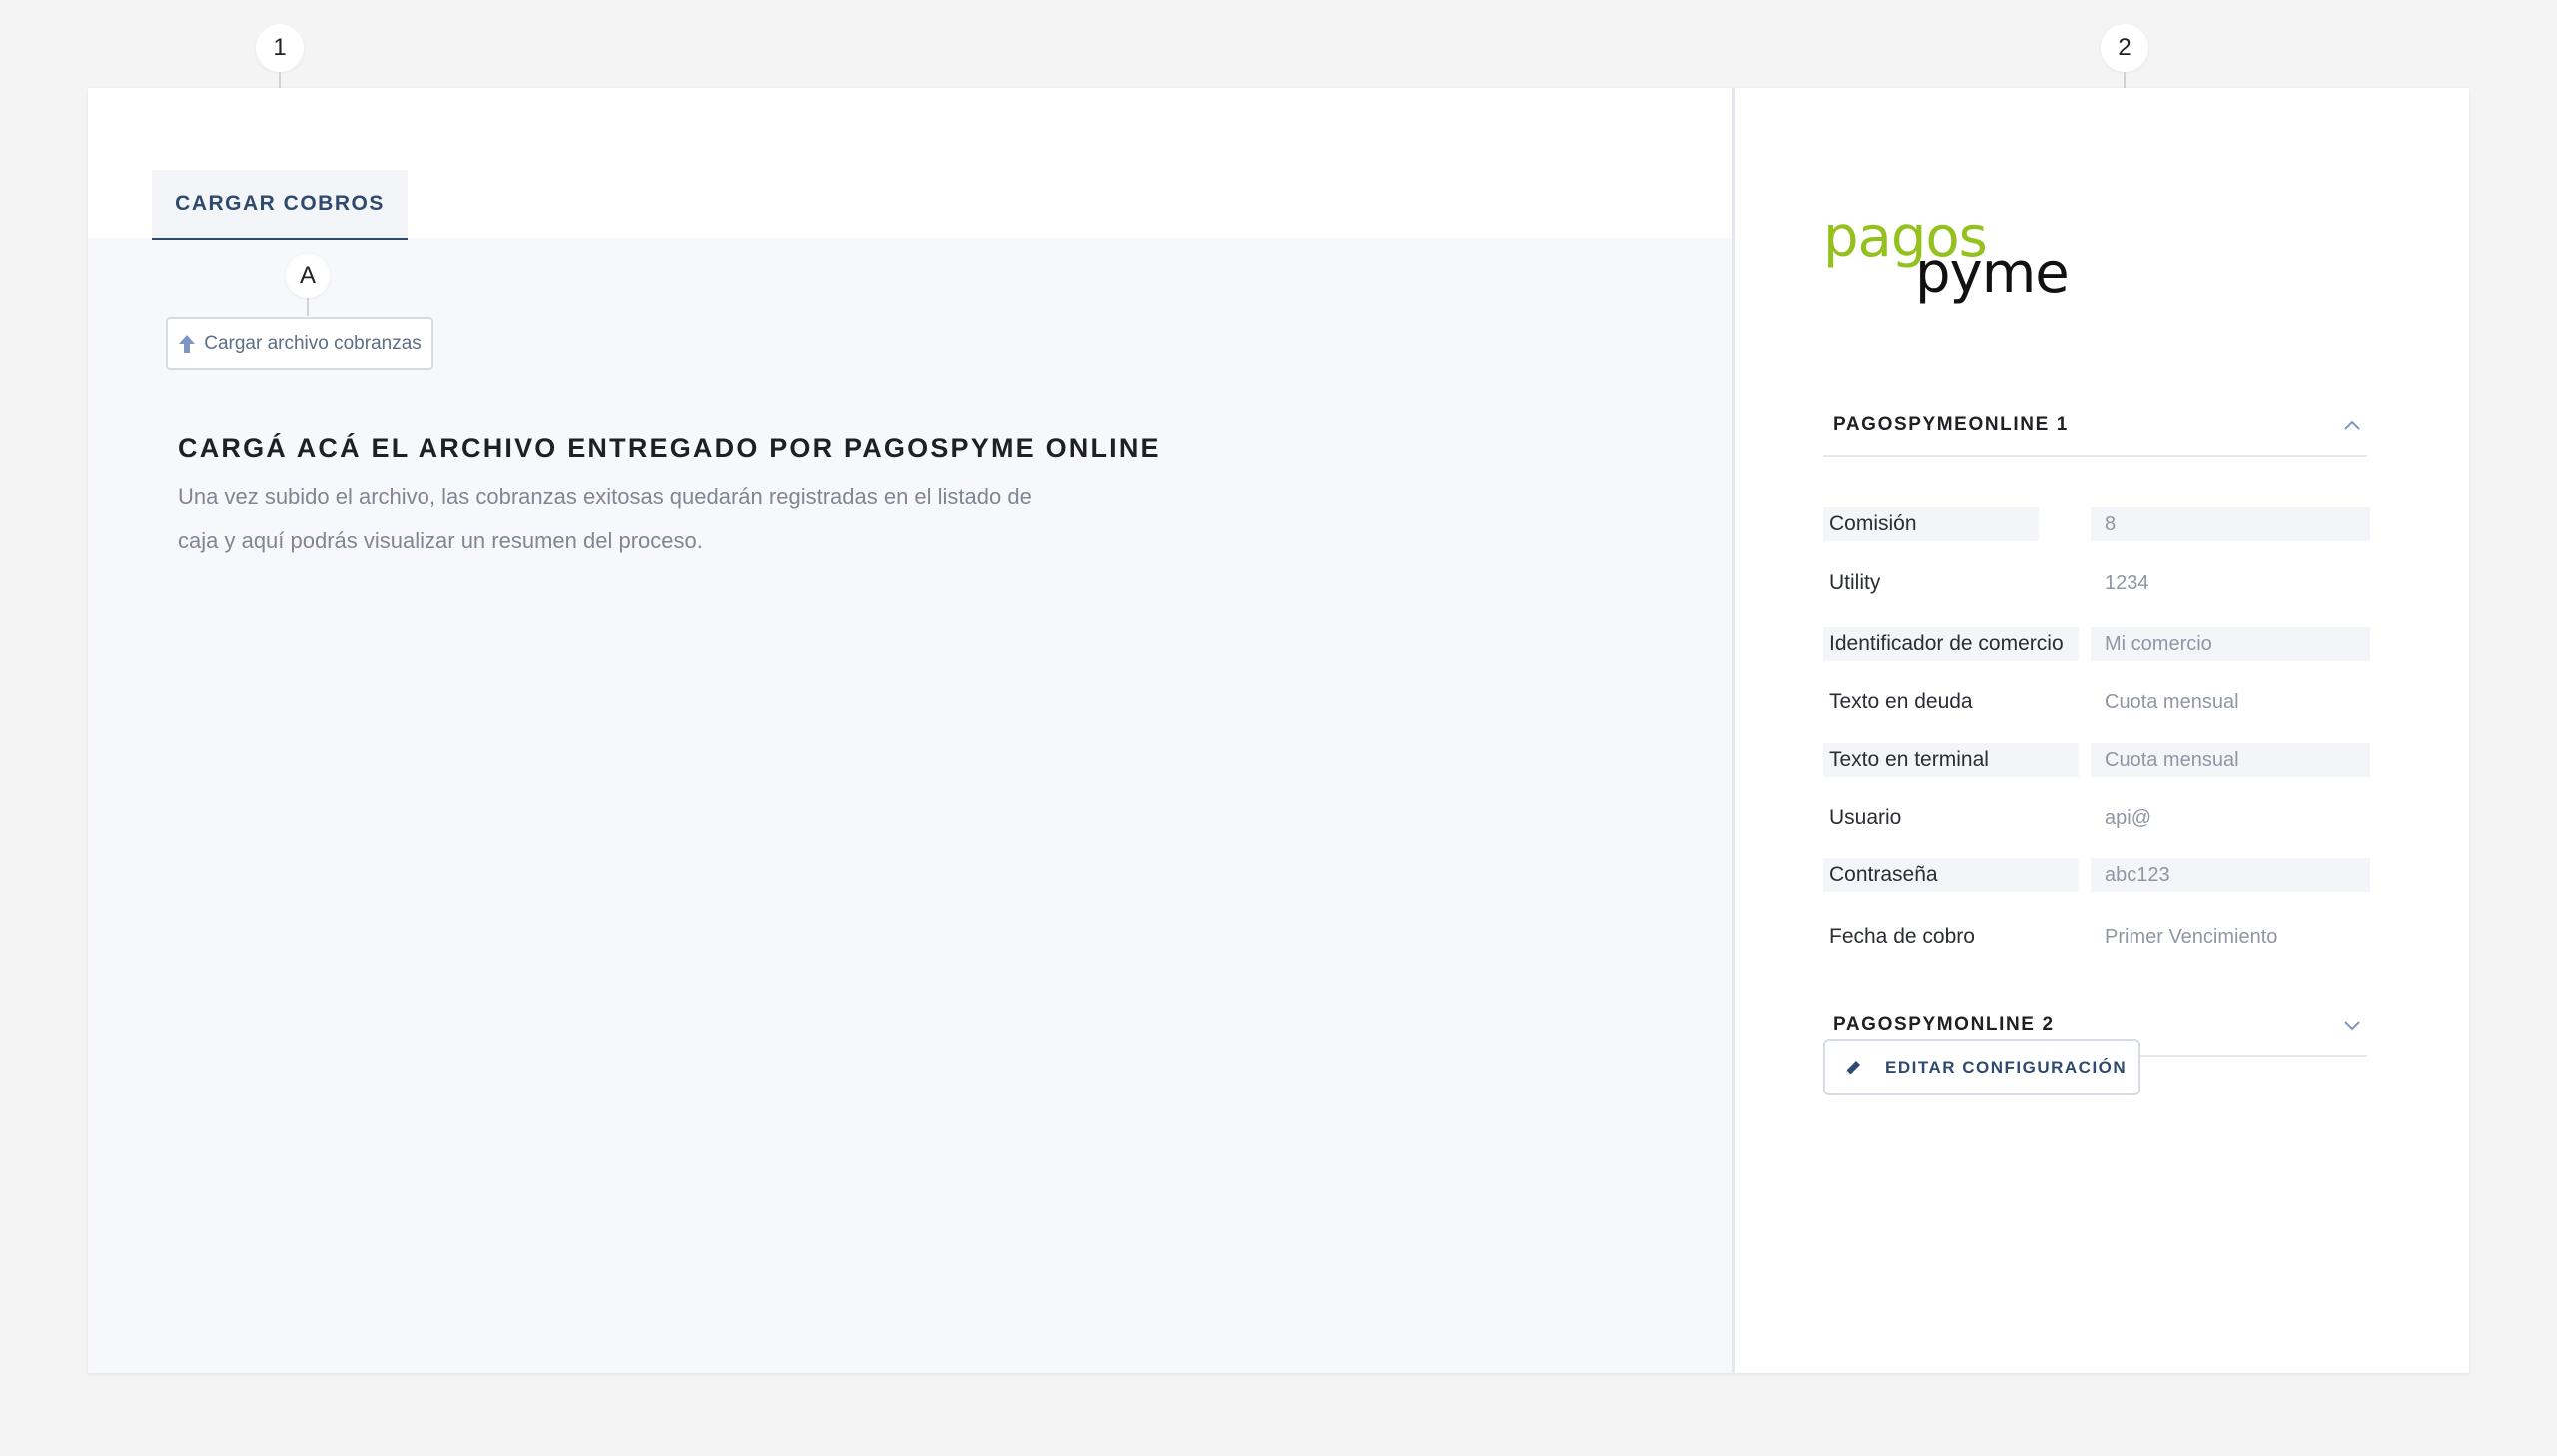 The height and width of the screenshot is (1456, 2557). Describe the element at coordinates (2230, 644) in the screenshot. I see `field-value: Mi comercio` at that location.